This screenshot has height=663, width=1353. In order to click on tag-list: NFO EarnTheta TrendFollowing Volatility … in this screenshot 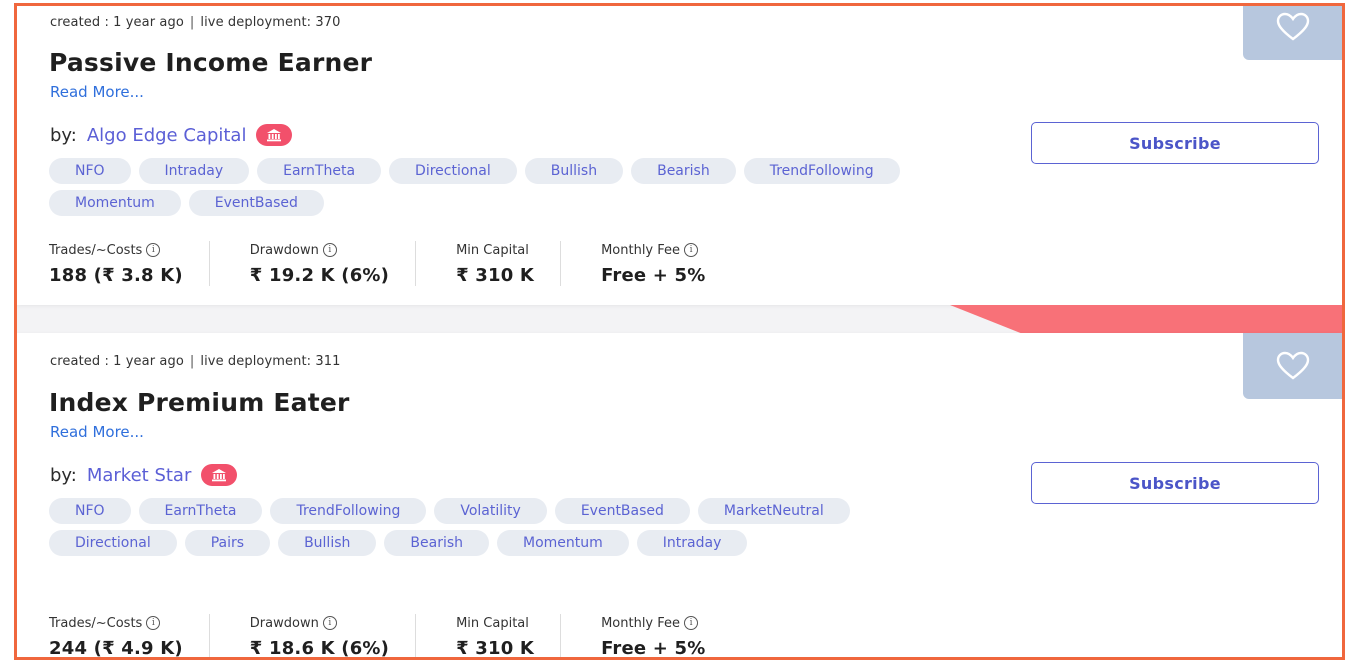, I will do `click(489, 527)`.